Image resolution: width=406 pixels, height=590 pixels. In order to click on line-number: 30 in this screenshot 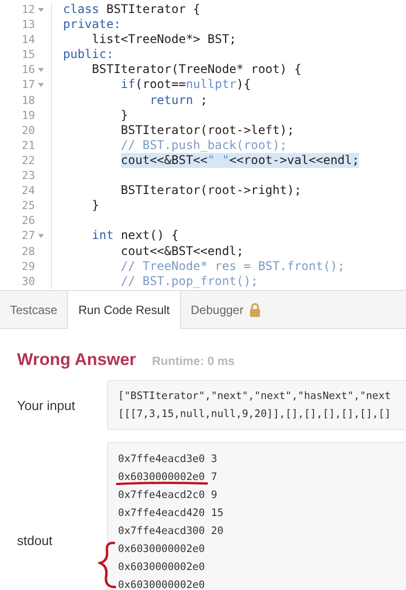, I will do `click(28, 281)`.